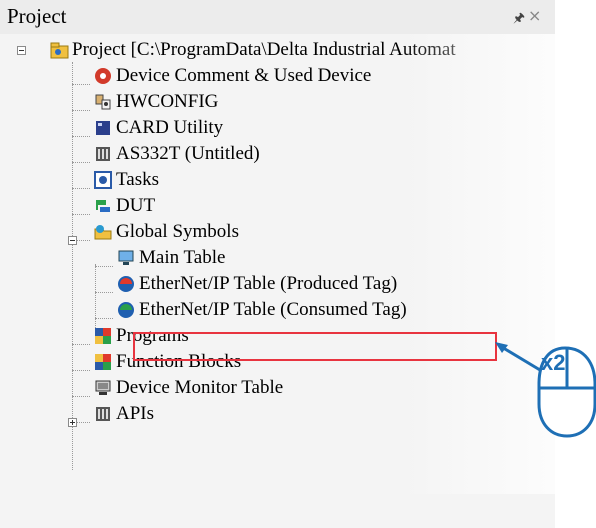  What do you see at coordinates (103, 180) in the screenshot?
I see `tasks-icon` at bounding box center [103, 180].